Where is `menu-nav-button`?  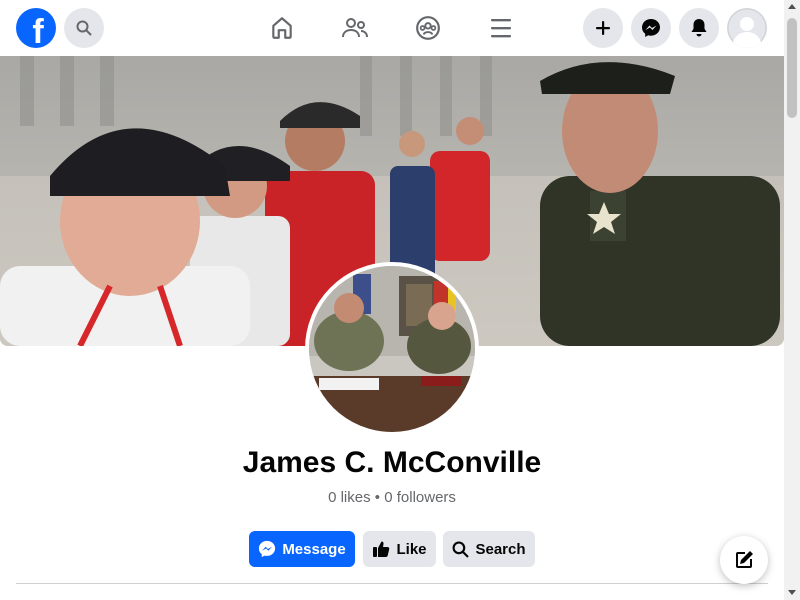
menu-nav-button is located at coordinates (501, 28).